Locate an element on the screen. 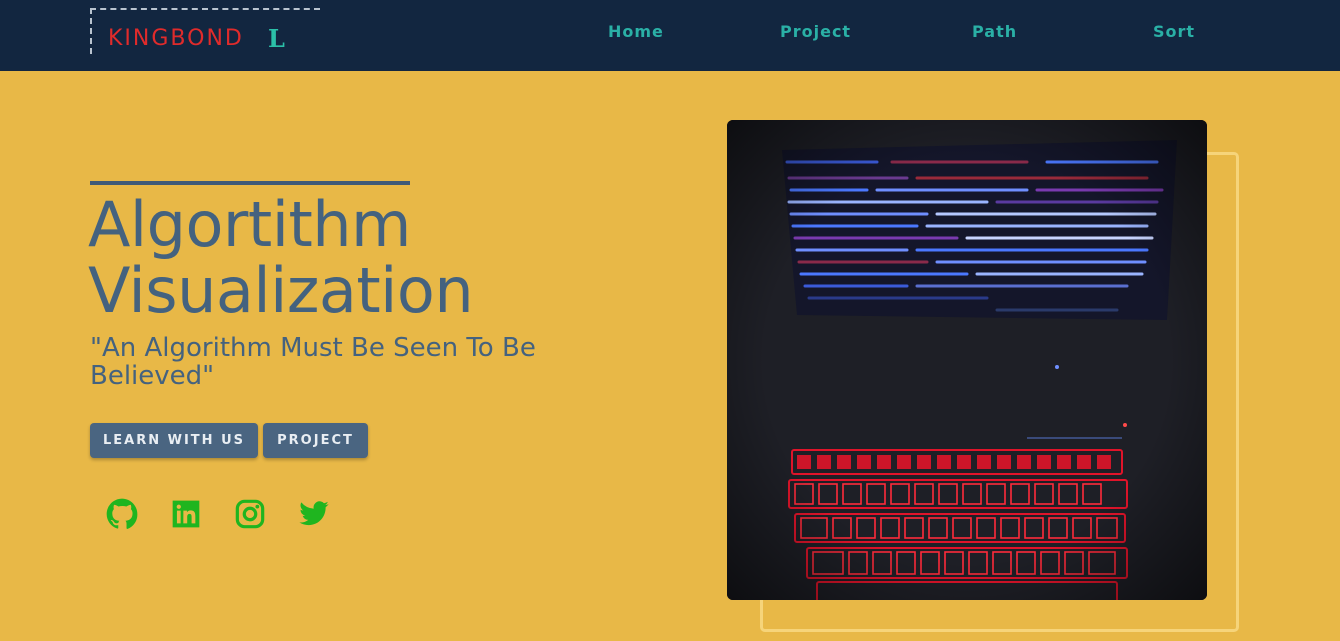  instagram-icon is located at coordinates (250, 514).